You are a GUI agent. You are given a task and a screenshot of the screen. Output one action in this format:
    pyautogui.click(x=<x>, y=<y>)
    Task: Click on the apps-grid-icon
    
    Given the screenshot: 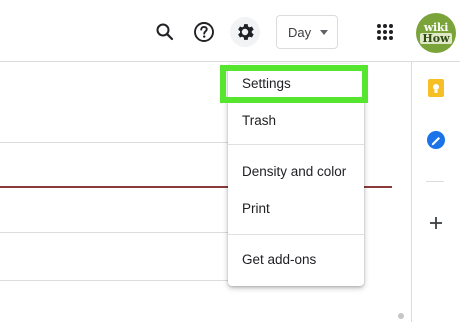 What is the action you would take?
    pyautogui.click(x=385, y=32)
    